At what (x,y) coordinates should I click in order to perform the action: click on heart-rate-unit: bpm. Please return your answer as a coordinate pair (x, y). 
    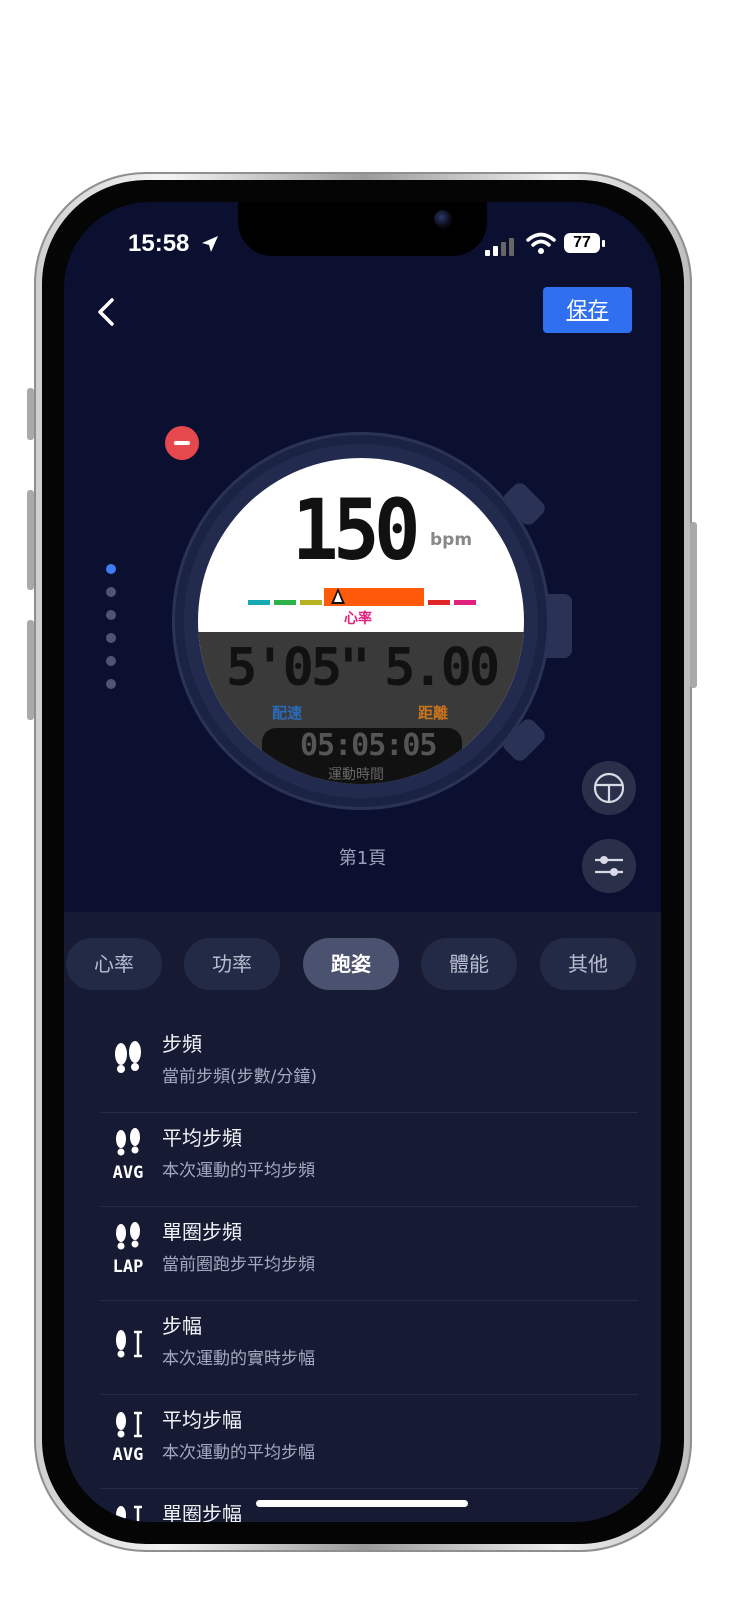
    Looking at the image, I should click on (451, 540).